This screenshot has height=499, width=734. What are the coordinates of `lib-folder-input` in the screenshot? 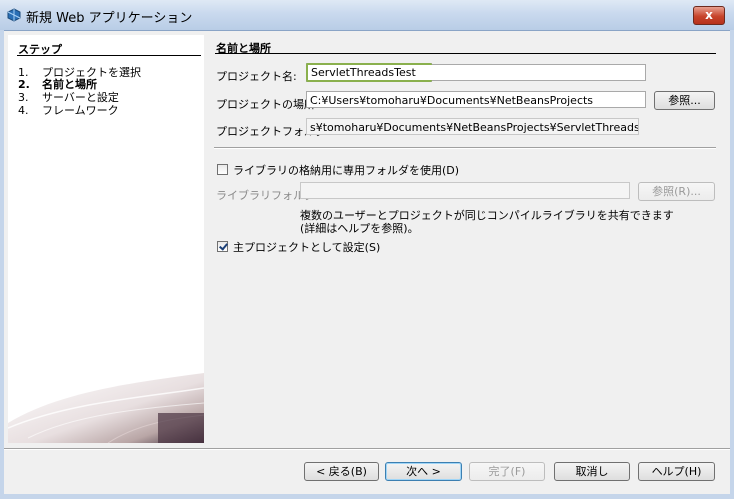 It's located at (465, 190).